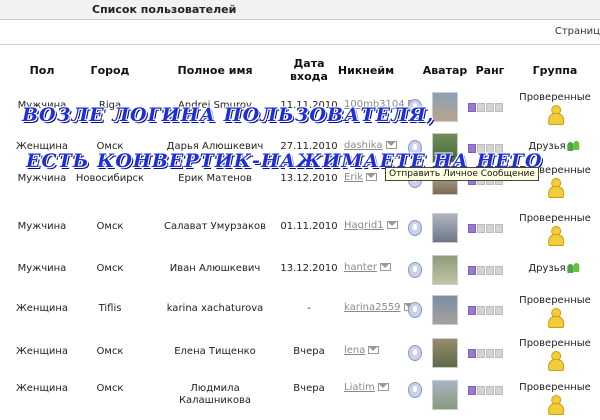 This screenshot has width=600, height=420. I want to click on cell-fullname-line1: Елена Тищенко, so click(215, 351).